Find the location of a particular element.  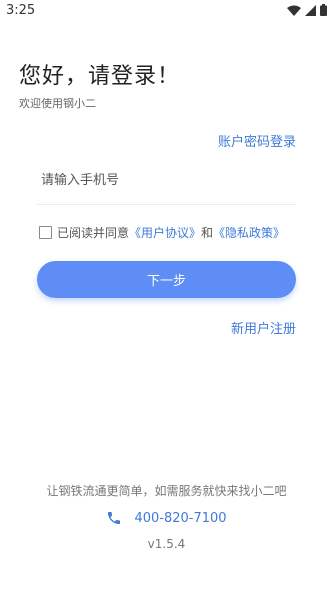

battery-icon is located at coordinates (323, 10).